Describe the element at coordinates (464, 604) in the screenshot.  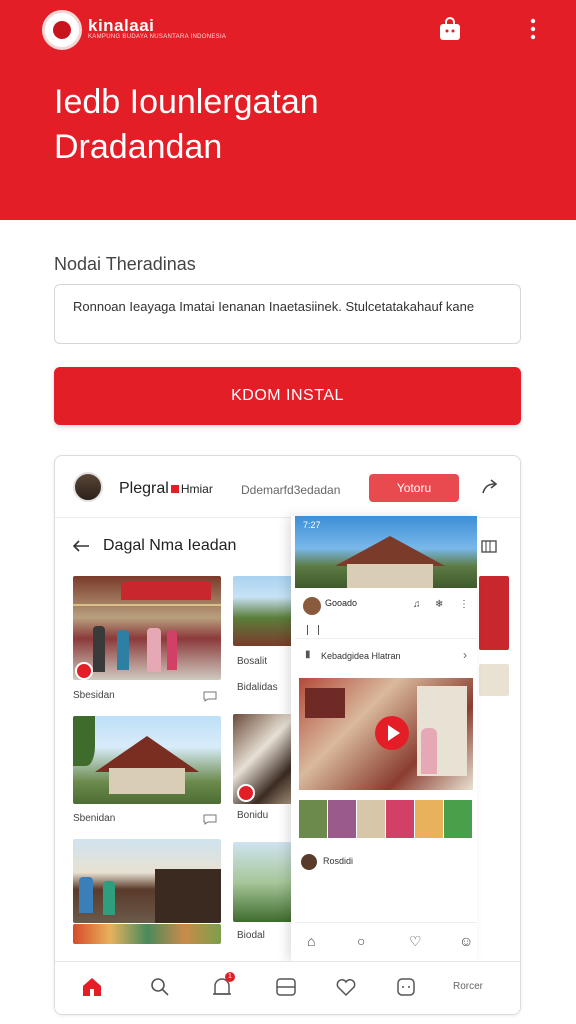
I see `more-icon: ⋮` at that location.